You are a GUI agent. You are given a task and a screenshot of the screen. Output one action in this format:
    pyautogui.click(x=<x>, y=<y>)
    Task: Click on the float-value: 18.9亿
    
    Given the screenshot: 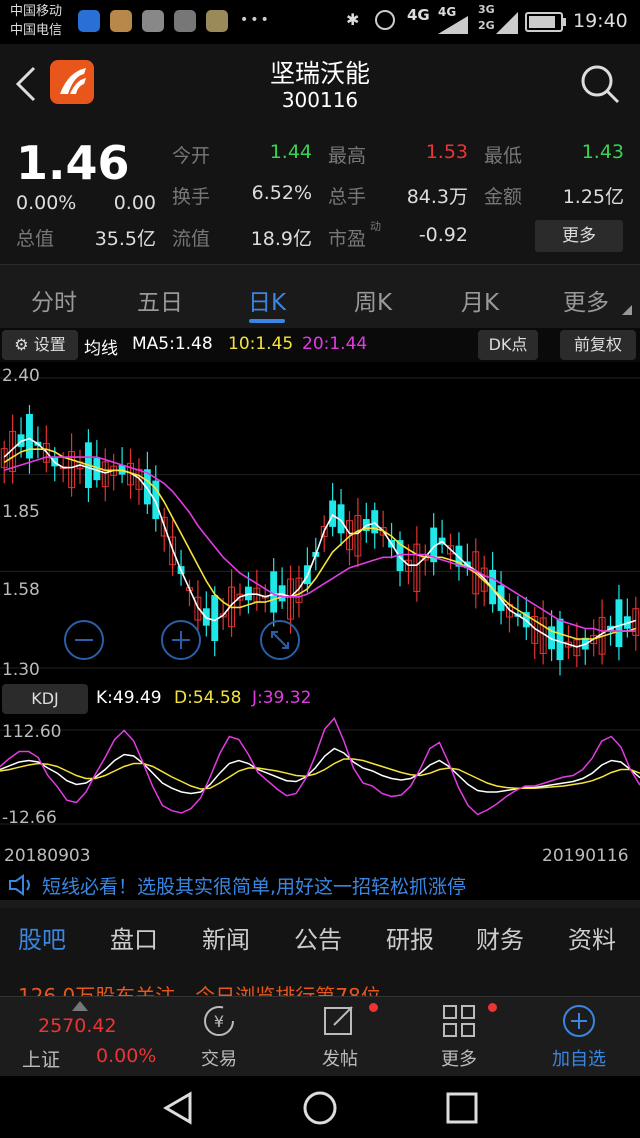 What is the action you would take?
    pyautogui.click(x=281, y=239)
    